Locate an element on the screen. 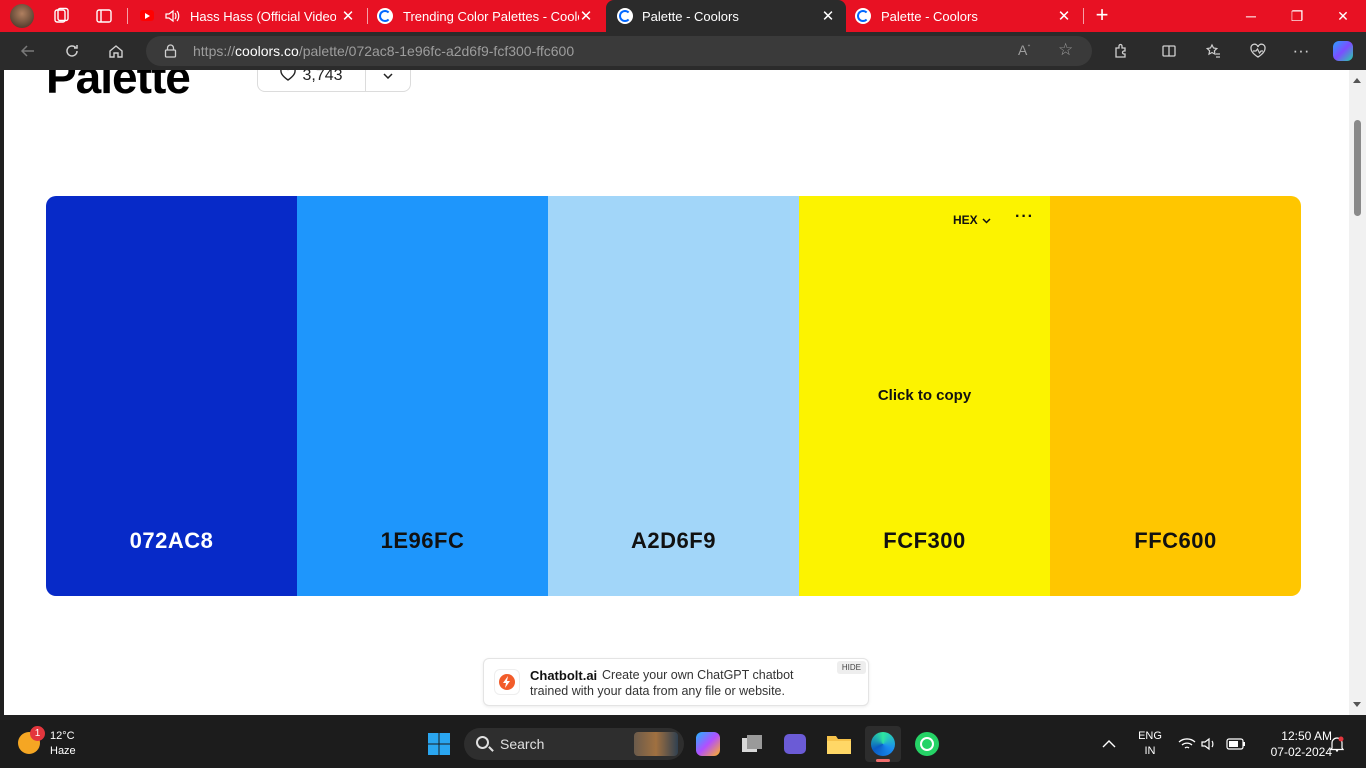 The image size is (1366, 768). home-button is located at coordinates (116, 51).